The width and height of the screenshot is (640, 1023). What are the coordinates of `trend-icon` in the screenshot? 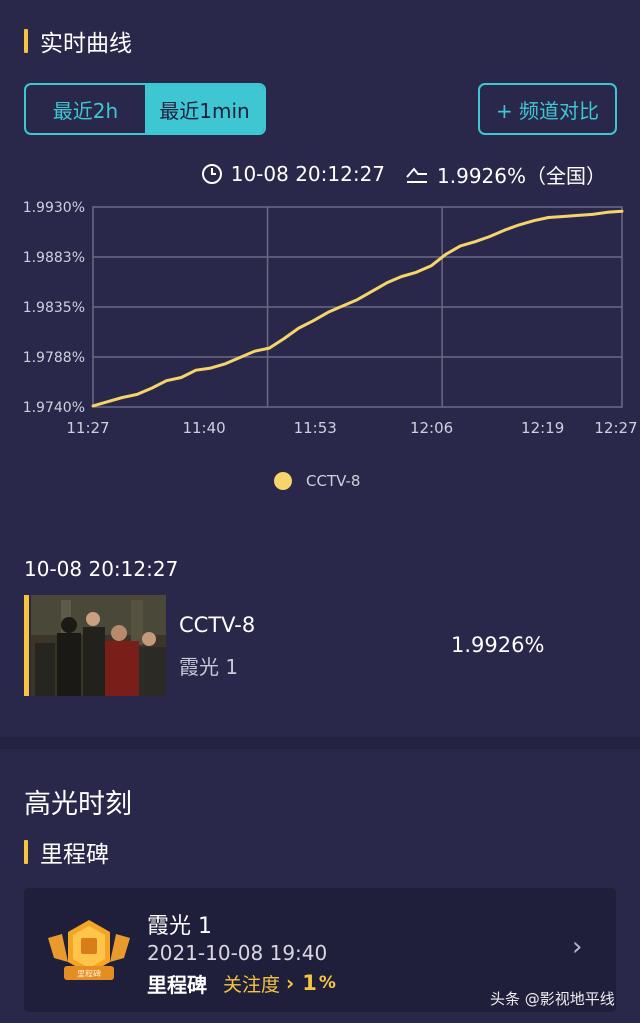 It's located at (417, 175).